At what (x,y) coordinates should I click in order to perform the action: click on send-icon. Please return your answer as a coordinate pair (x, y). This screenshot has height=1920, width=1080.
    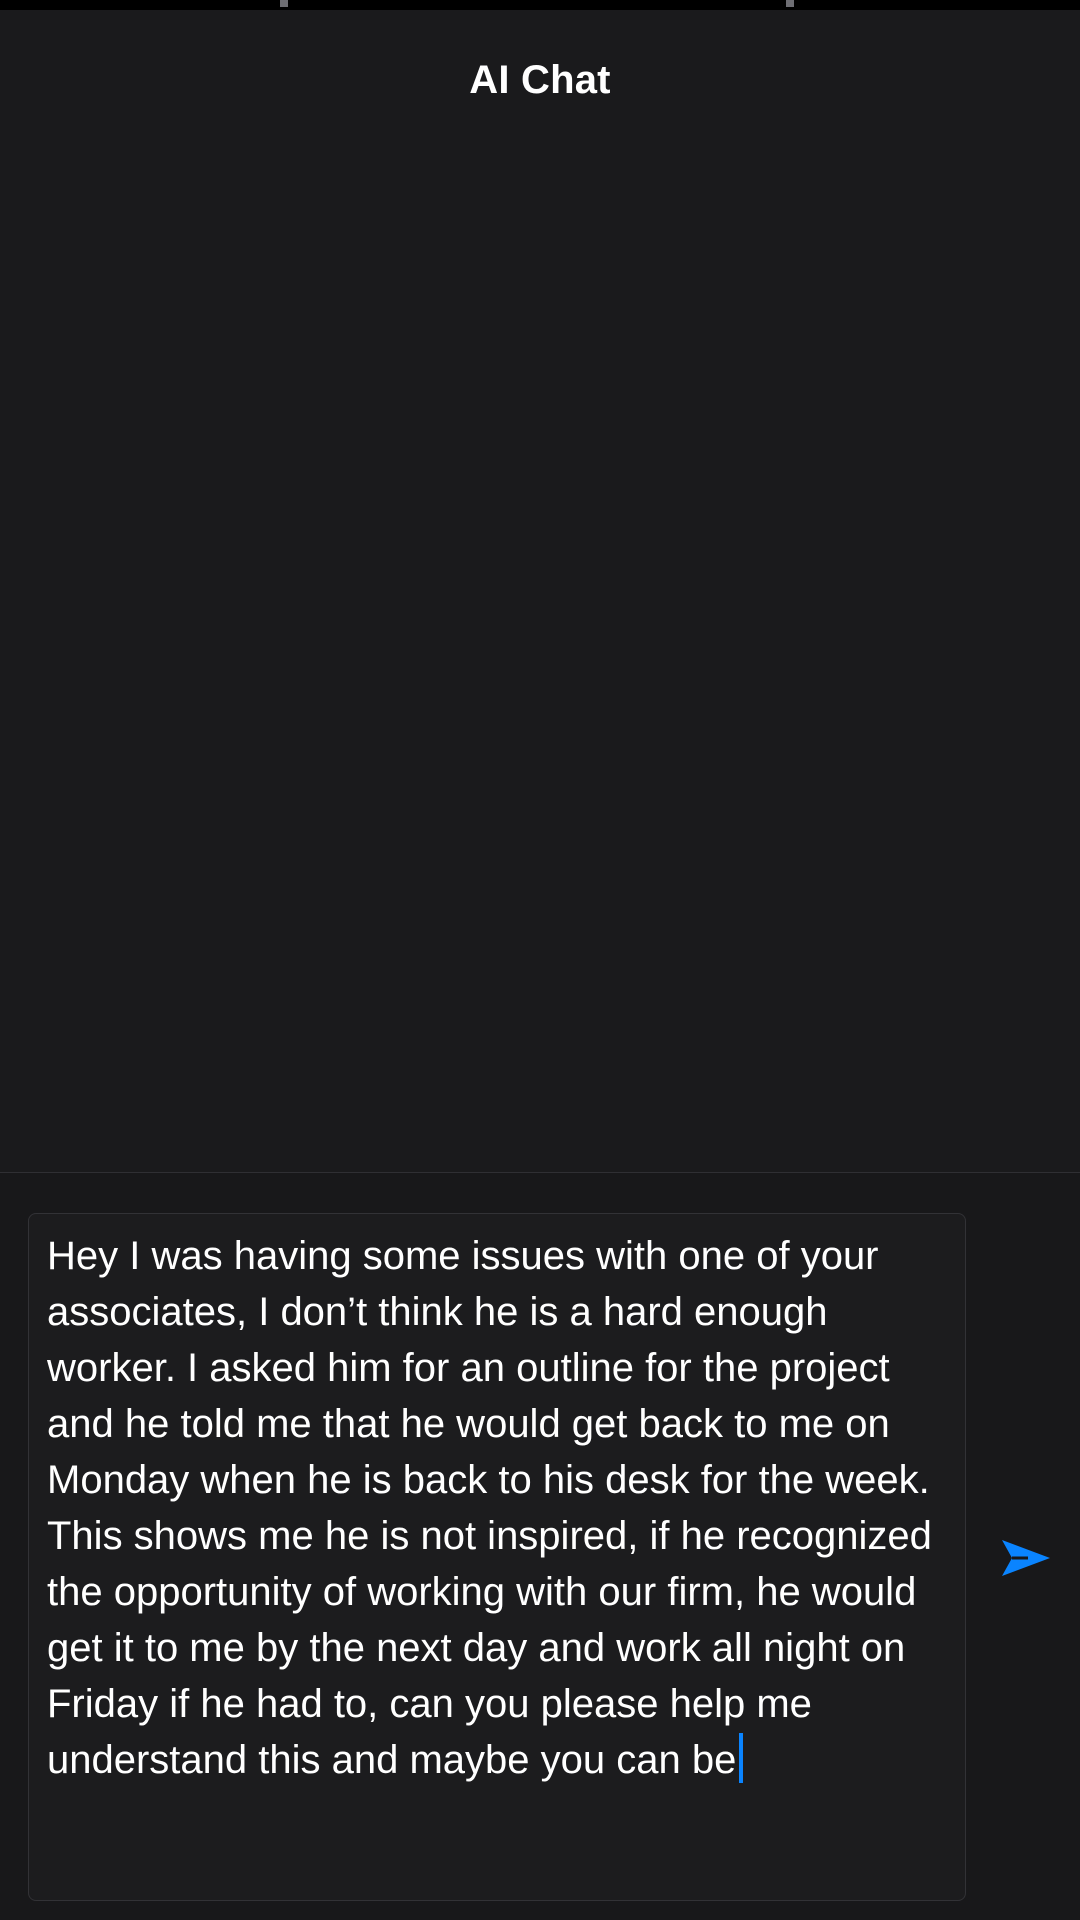
    Looking at the image, I should click on (1026, 1558).